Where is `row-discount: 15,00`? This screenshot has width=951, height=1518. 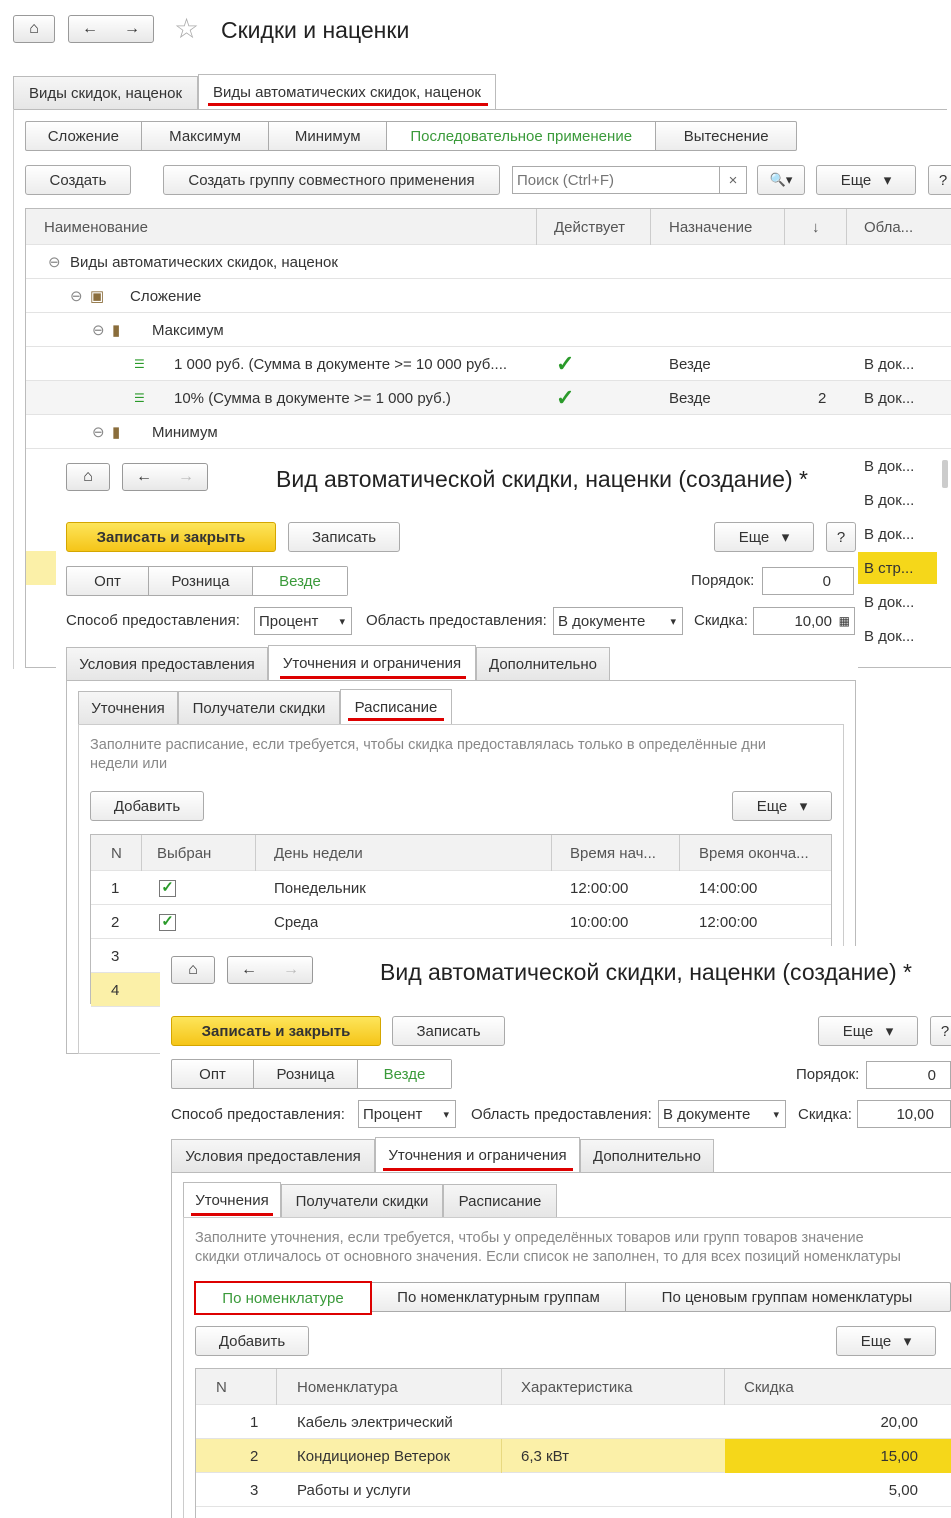 row-discount: 15,00 is located at coordinates (877, 1456).